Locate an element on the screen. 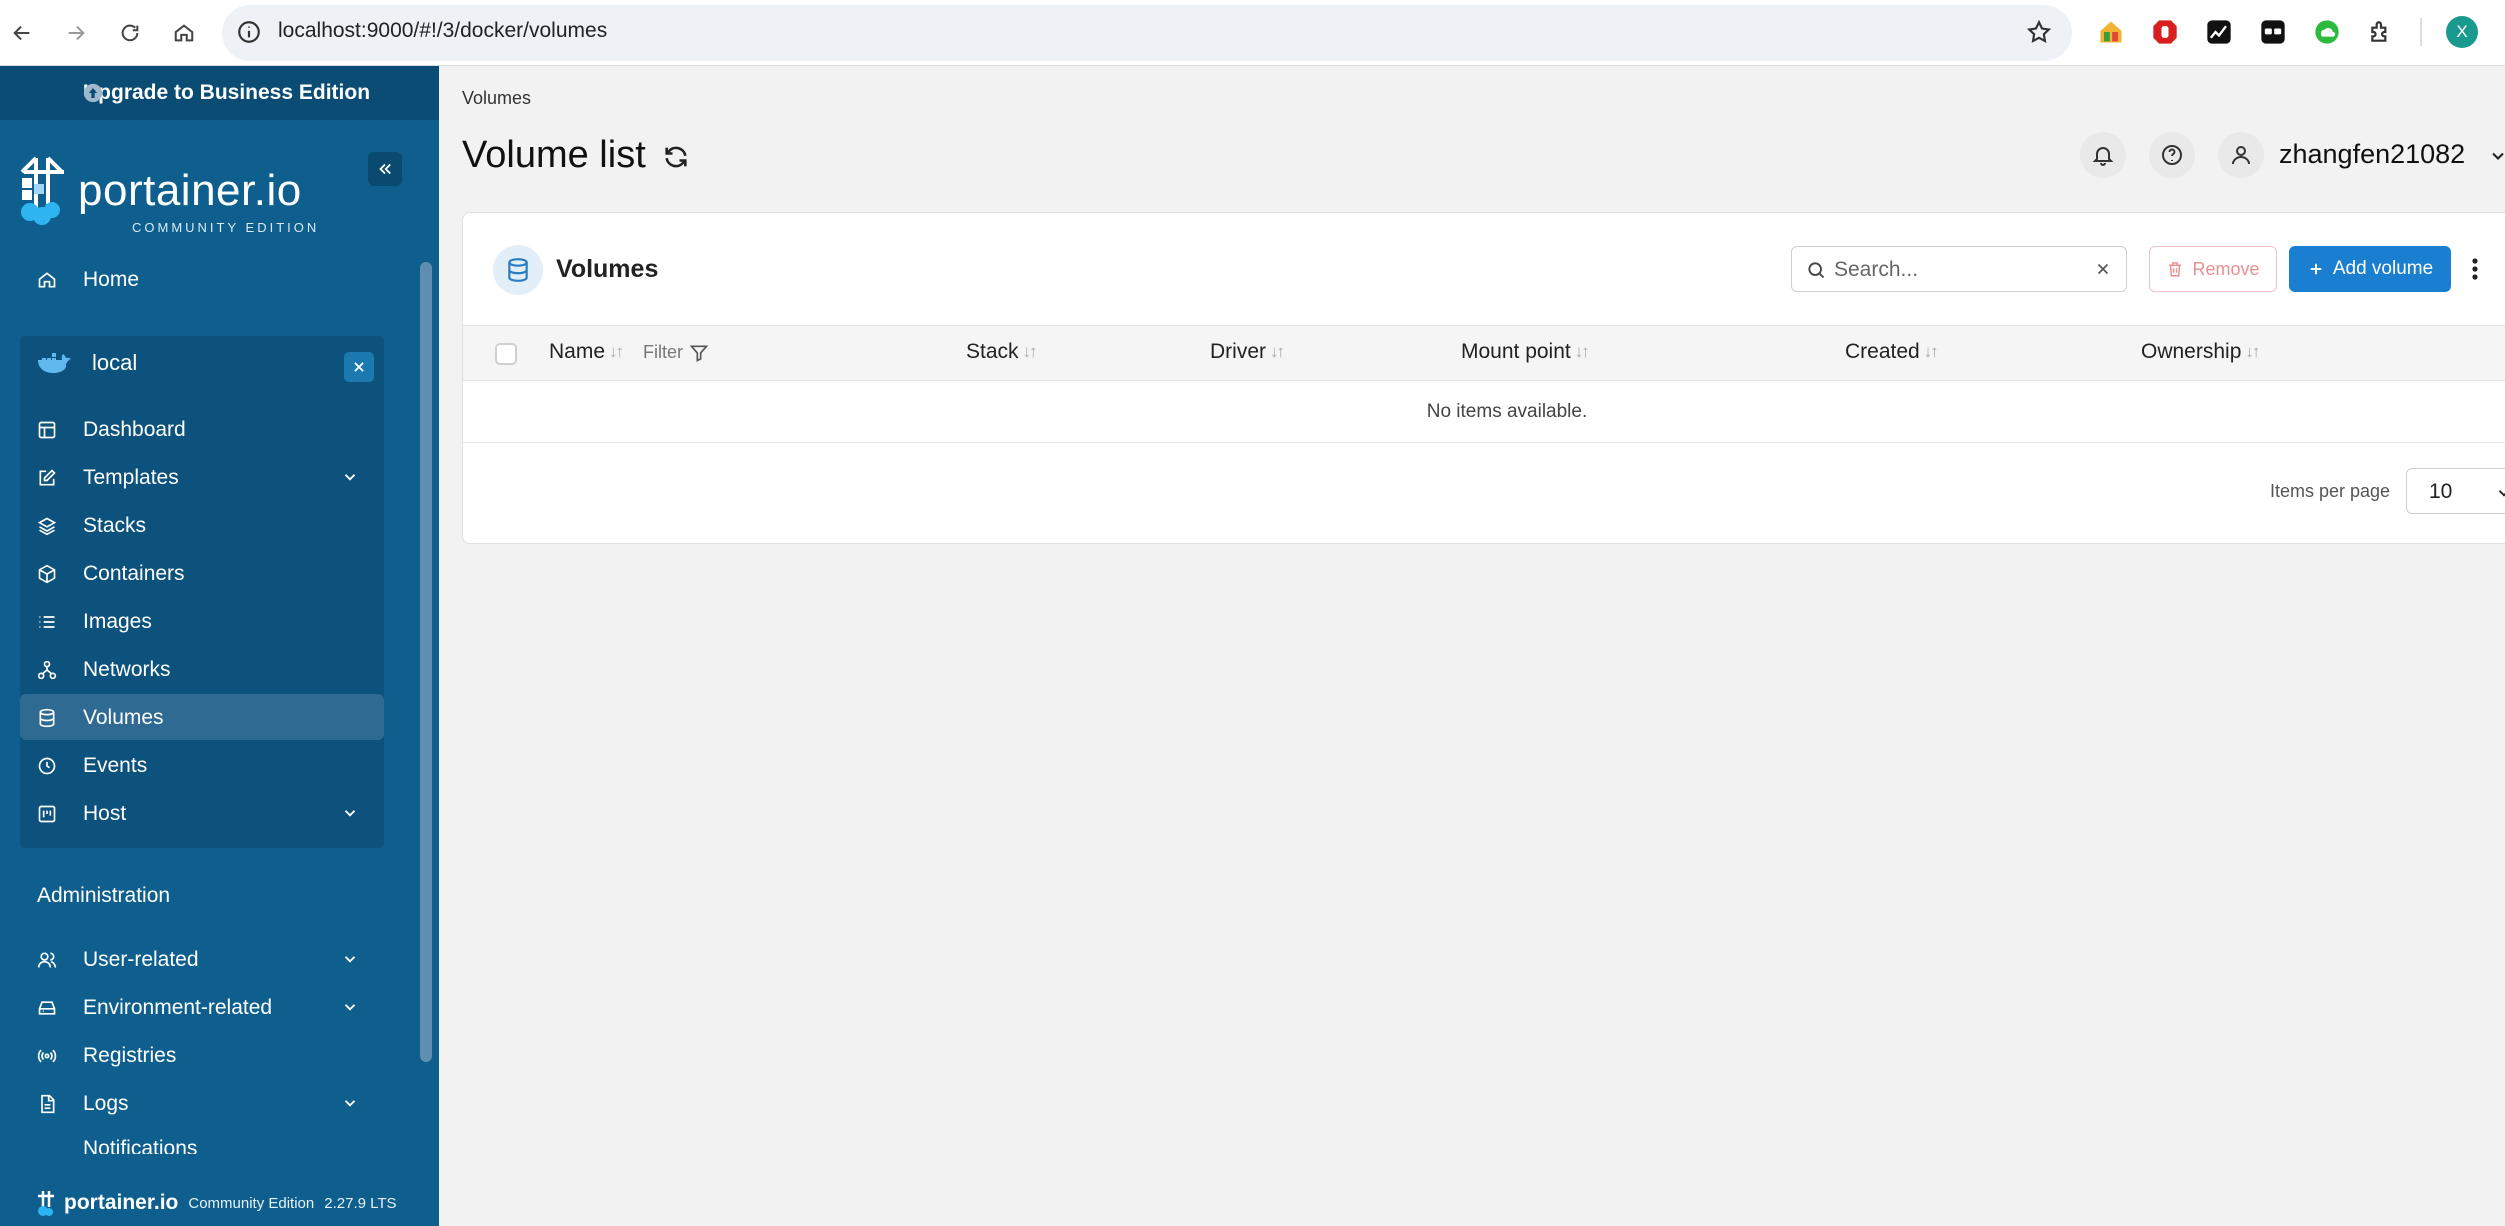 The image size is (2505, 1226). environment-name: local is located at coordinates (115, 362).